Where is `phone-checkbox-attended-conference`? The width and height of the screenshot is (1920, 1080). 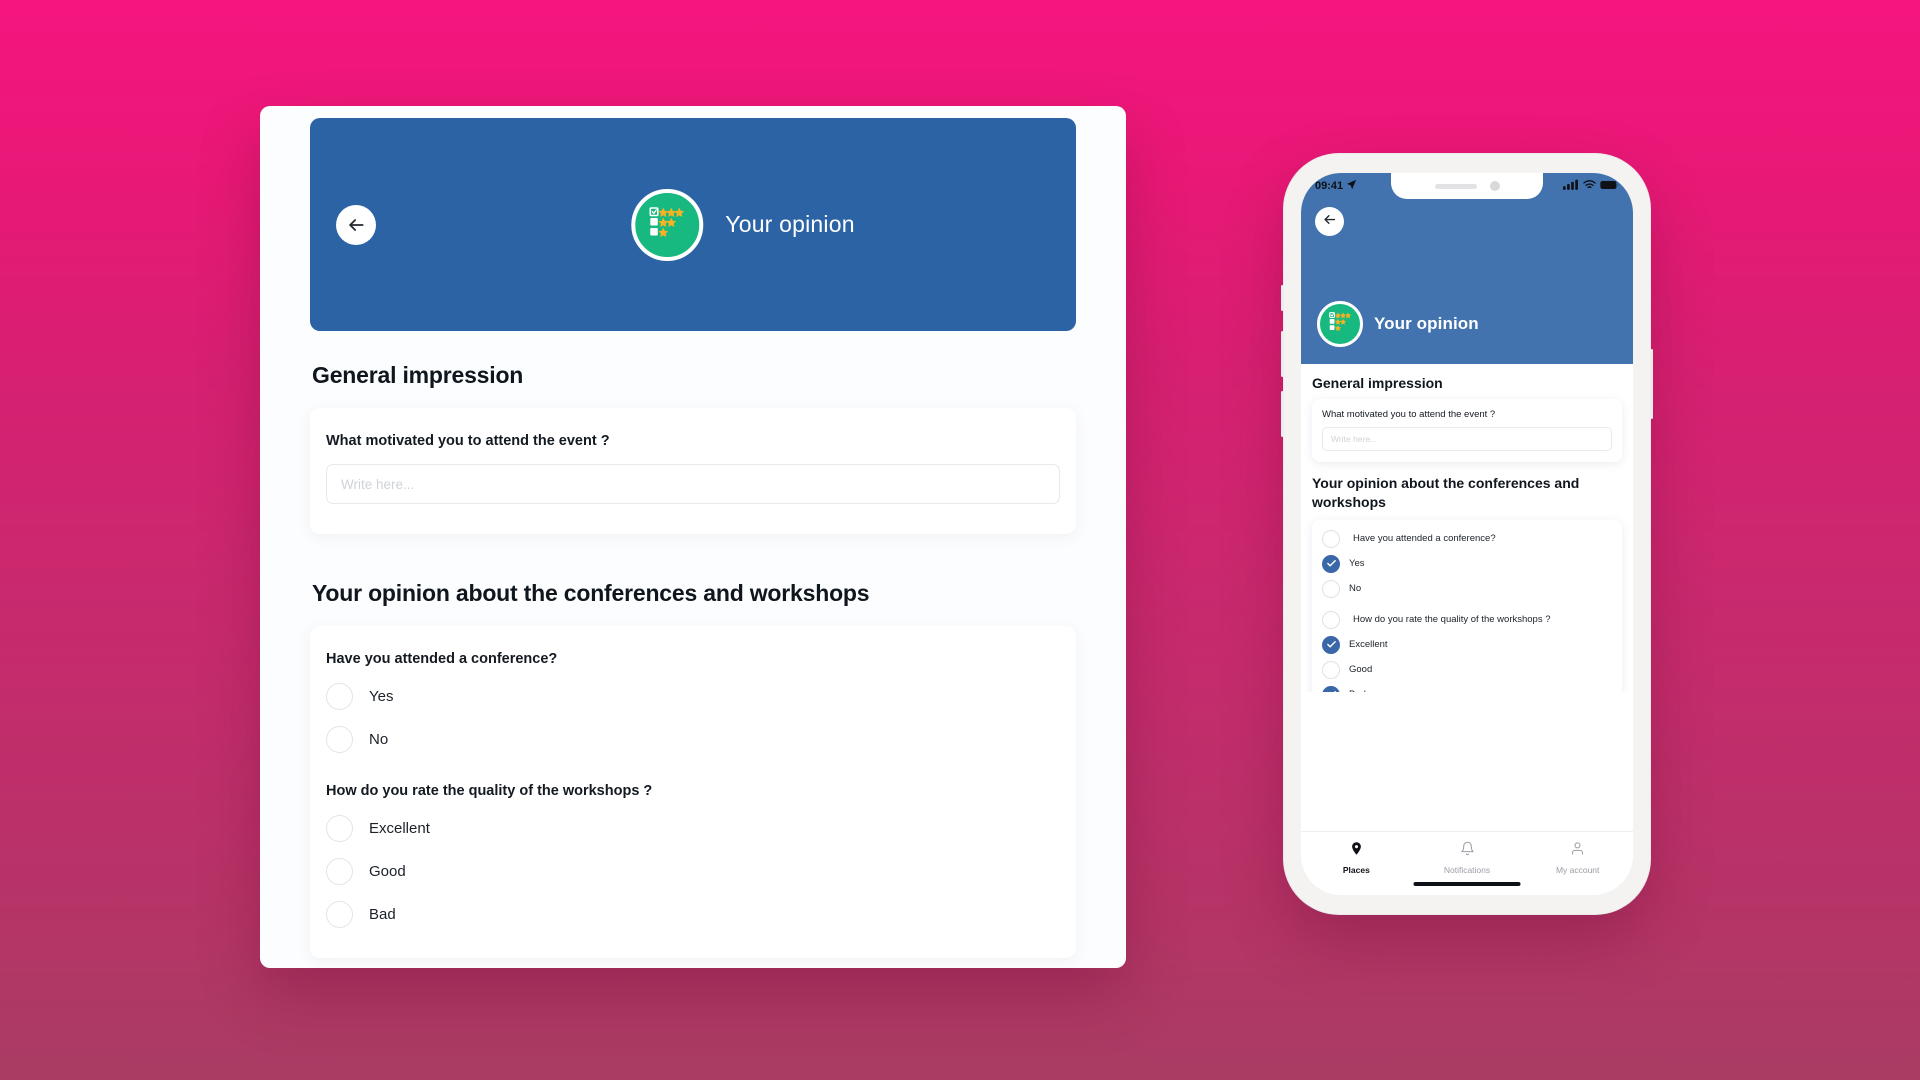 phone-checkbox-attended-conference is located at coordinates (1331, 538).